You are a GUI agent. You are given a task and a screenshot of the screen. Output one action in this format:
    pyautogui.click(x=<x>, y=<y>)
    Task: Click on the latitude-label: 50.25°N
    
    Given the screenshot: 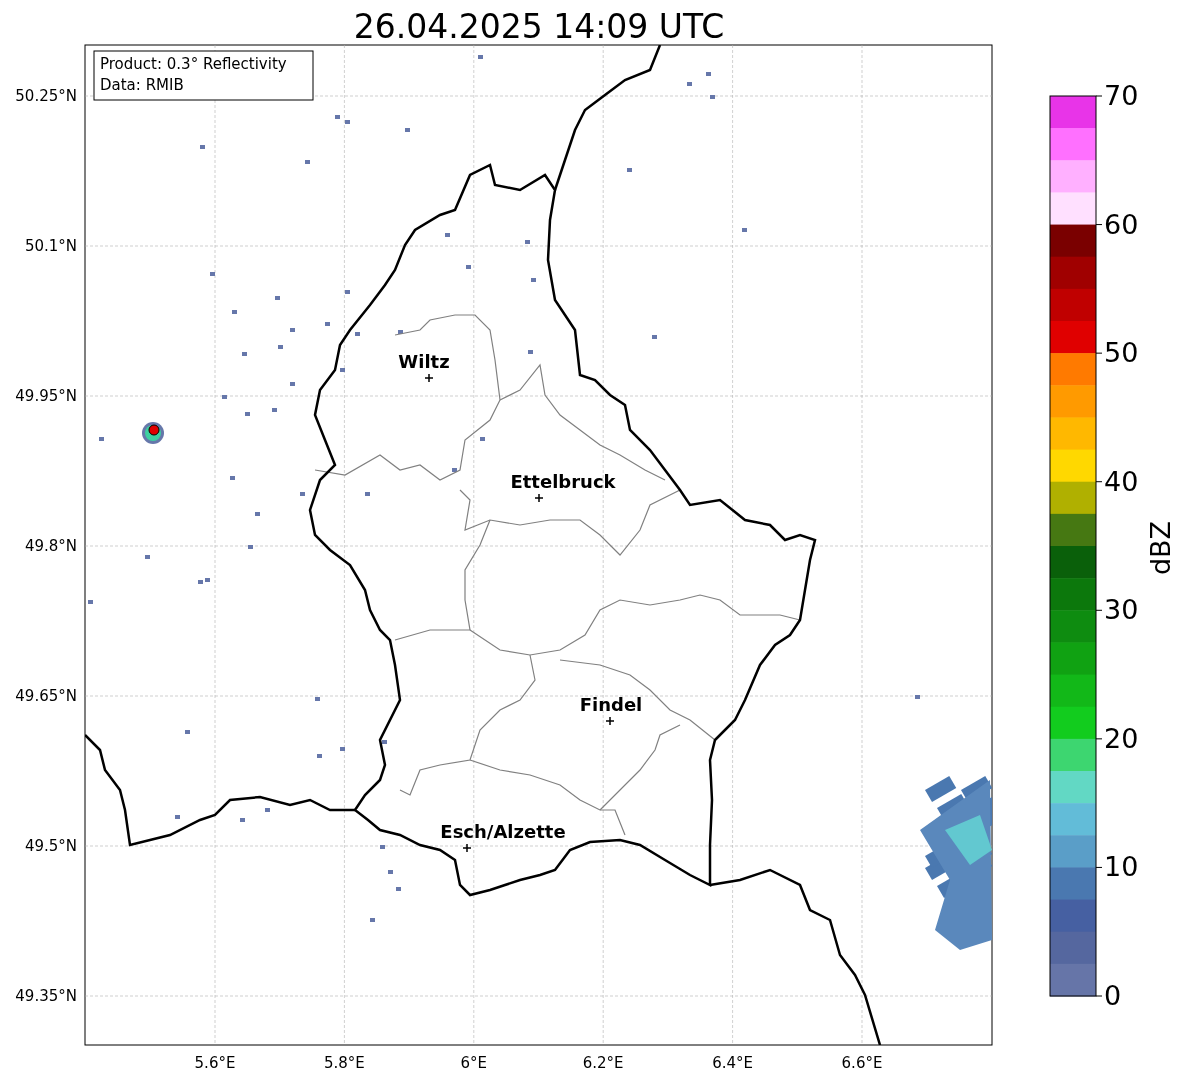 What is the action you would take?
    pyautogui.click(x=46, y=96)
    